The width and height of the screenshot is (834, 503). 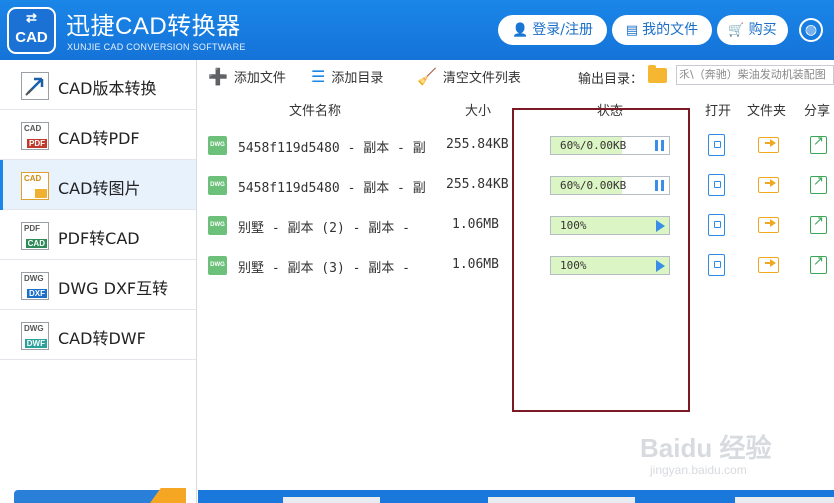 What do you see at coordinates (35, 86) in the screenshot?
I see `cad-version-icon` at bounding box center [35, 86].